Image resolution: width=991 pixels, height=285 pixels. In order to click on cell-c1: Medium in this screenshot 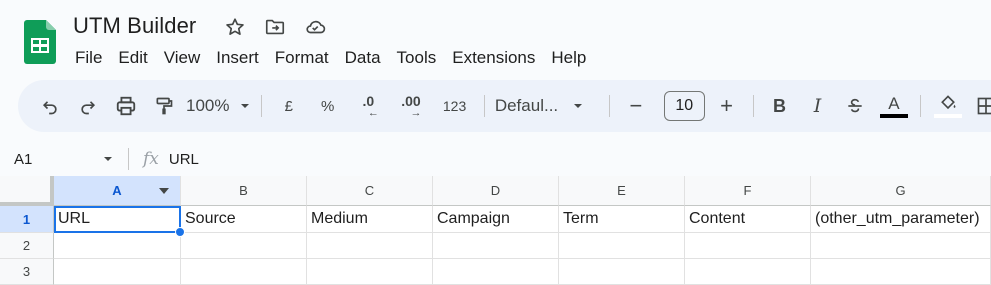, I will do `click(370, 219)`.